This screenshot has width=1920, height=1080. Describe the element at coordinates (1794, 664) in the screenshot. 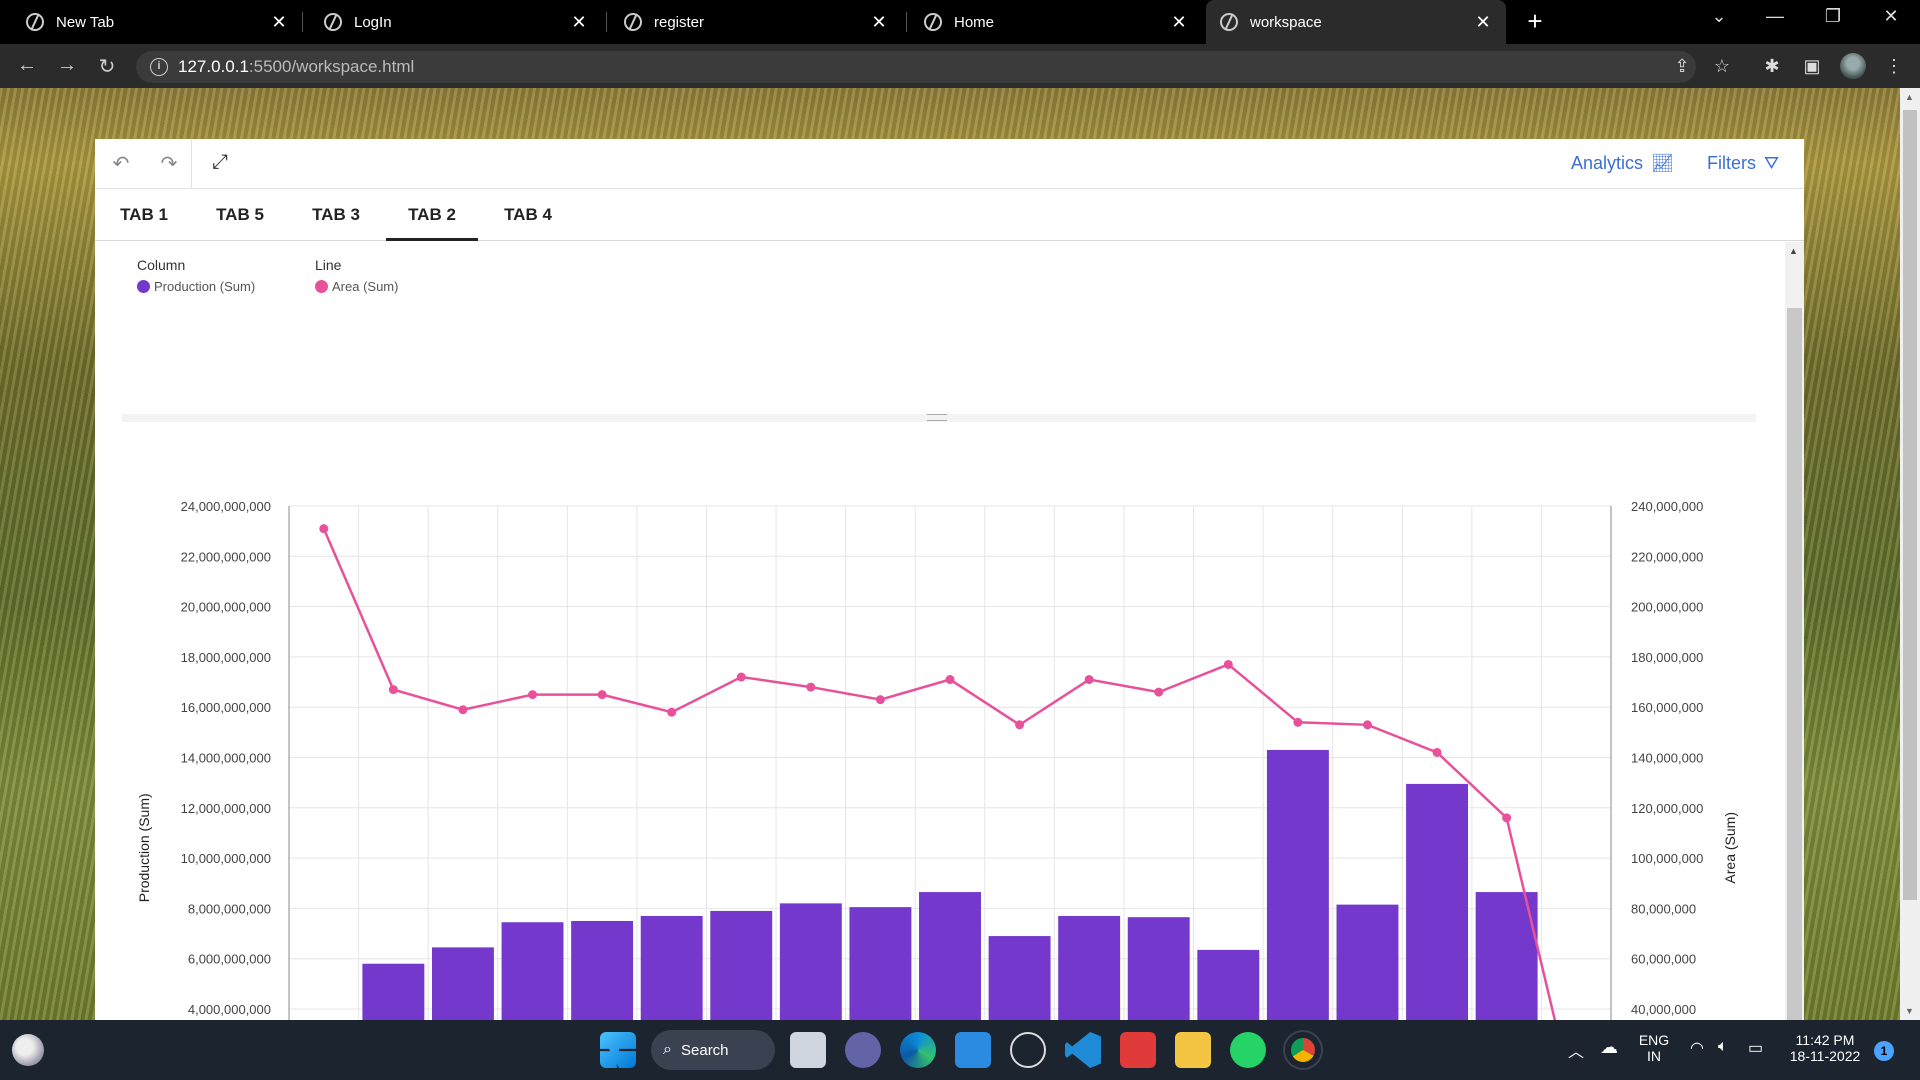

I see `content-scrollbar-thumb` at that location.